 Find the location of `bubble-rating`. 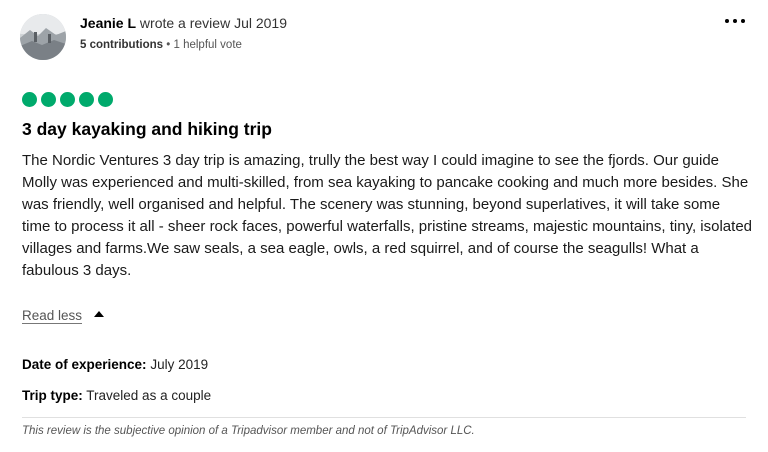

bubble-rating is located at coordinates (67, 99).